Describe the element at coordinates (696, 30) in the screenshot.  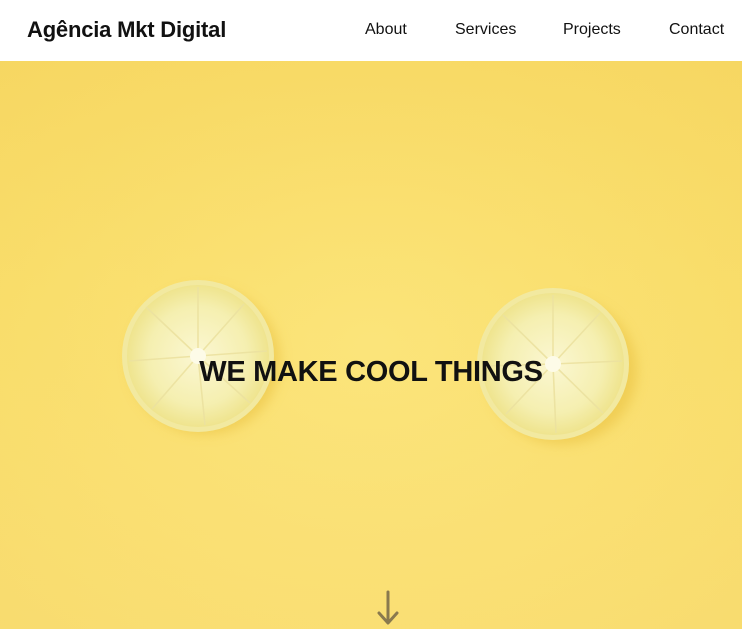
I see `nav-link-contact: Contact` at that location.